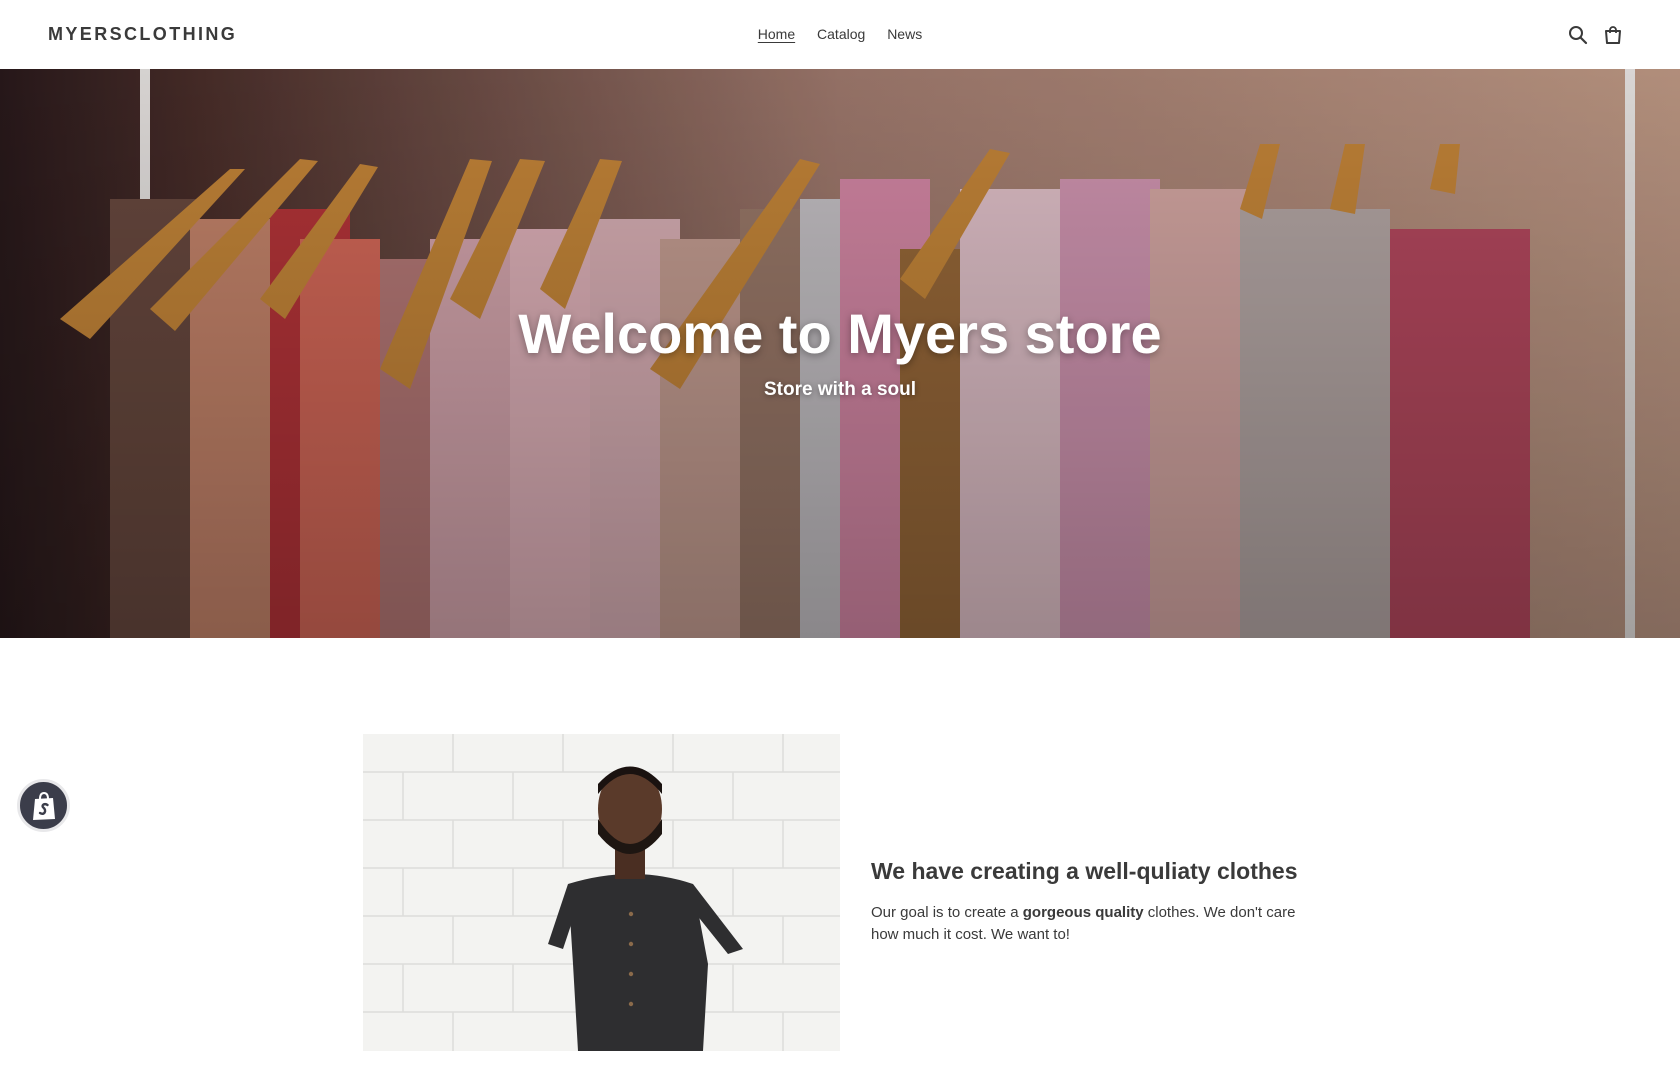 The height and width of the screenshot is (1080, 1680). I want to click on cart-icon, so click(1613, 35).